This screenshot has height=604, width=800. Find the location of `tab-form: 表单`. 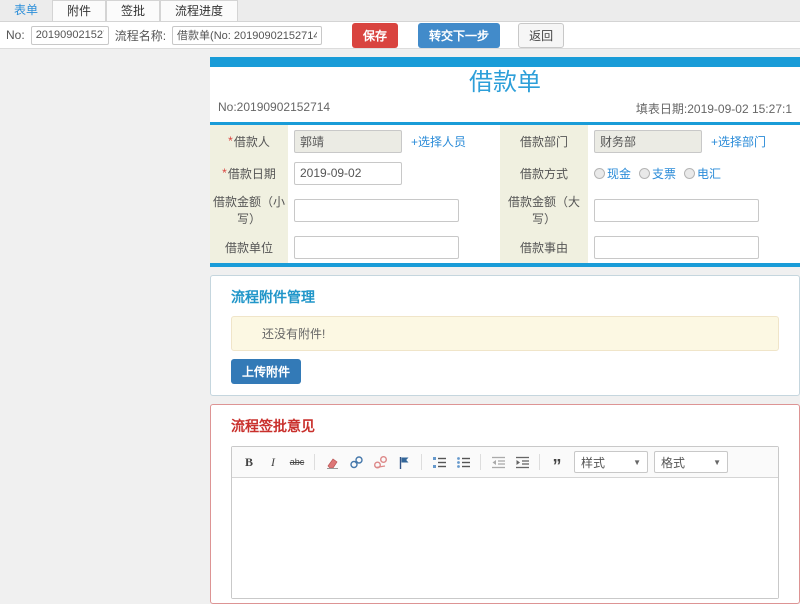

tab-form: 表单 is located at coordinates (26, 10).